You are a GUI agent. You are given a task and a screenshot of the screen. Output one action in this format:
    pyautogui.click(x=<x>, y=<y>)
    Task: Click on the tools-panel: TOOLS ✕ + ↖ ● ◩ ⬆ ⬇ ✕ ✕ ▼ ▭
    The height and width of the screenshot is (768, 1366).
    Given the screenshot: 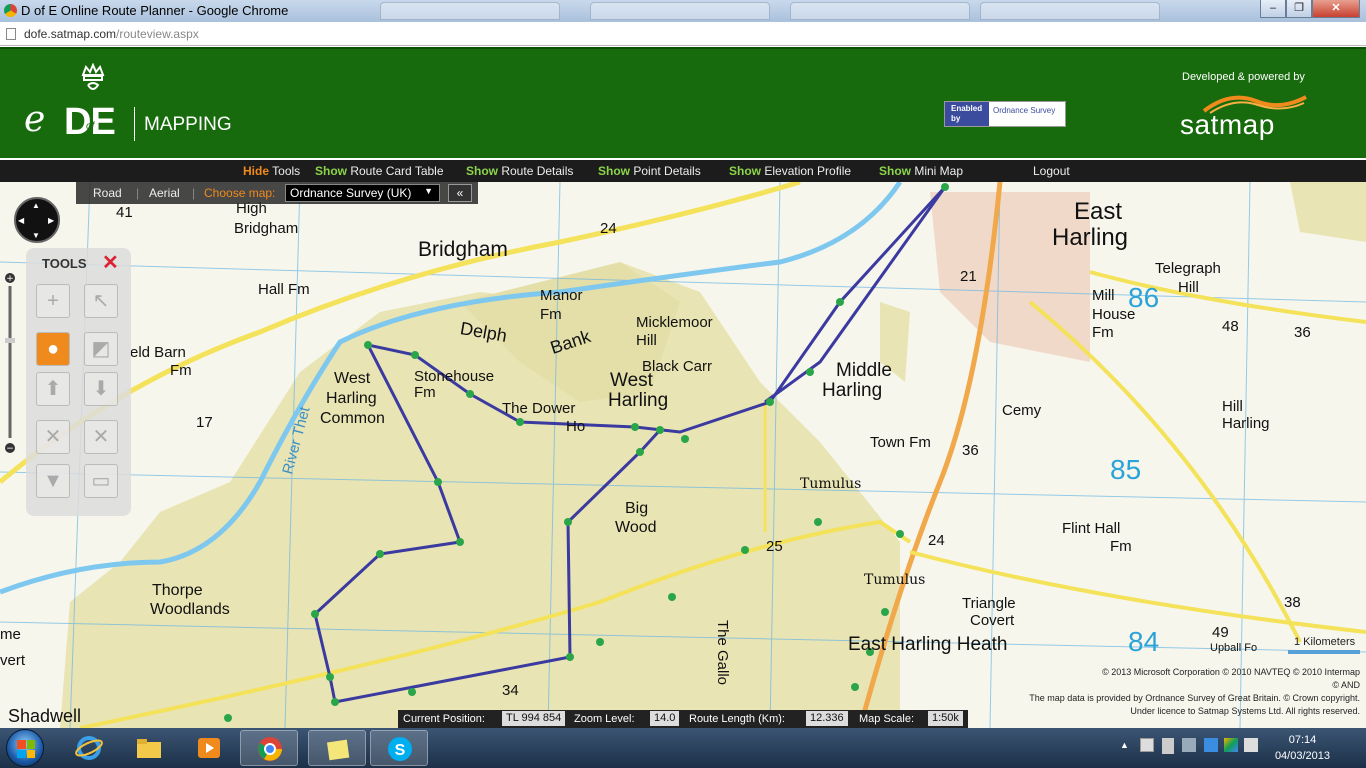 What is the action you would take?
    pyautogui.click(x=78, y=382)
    